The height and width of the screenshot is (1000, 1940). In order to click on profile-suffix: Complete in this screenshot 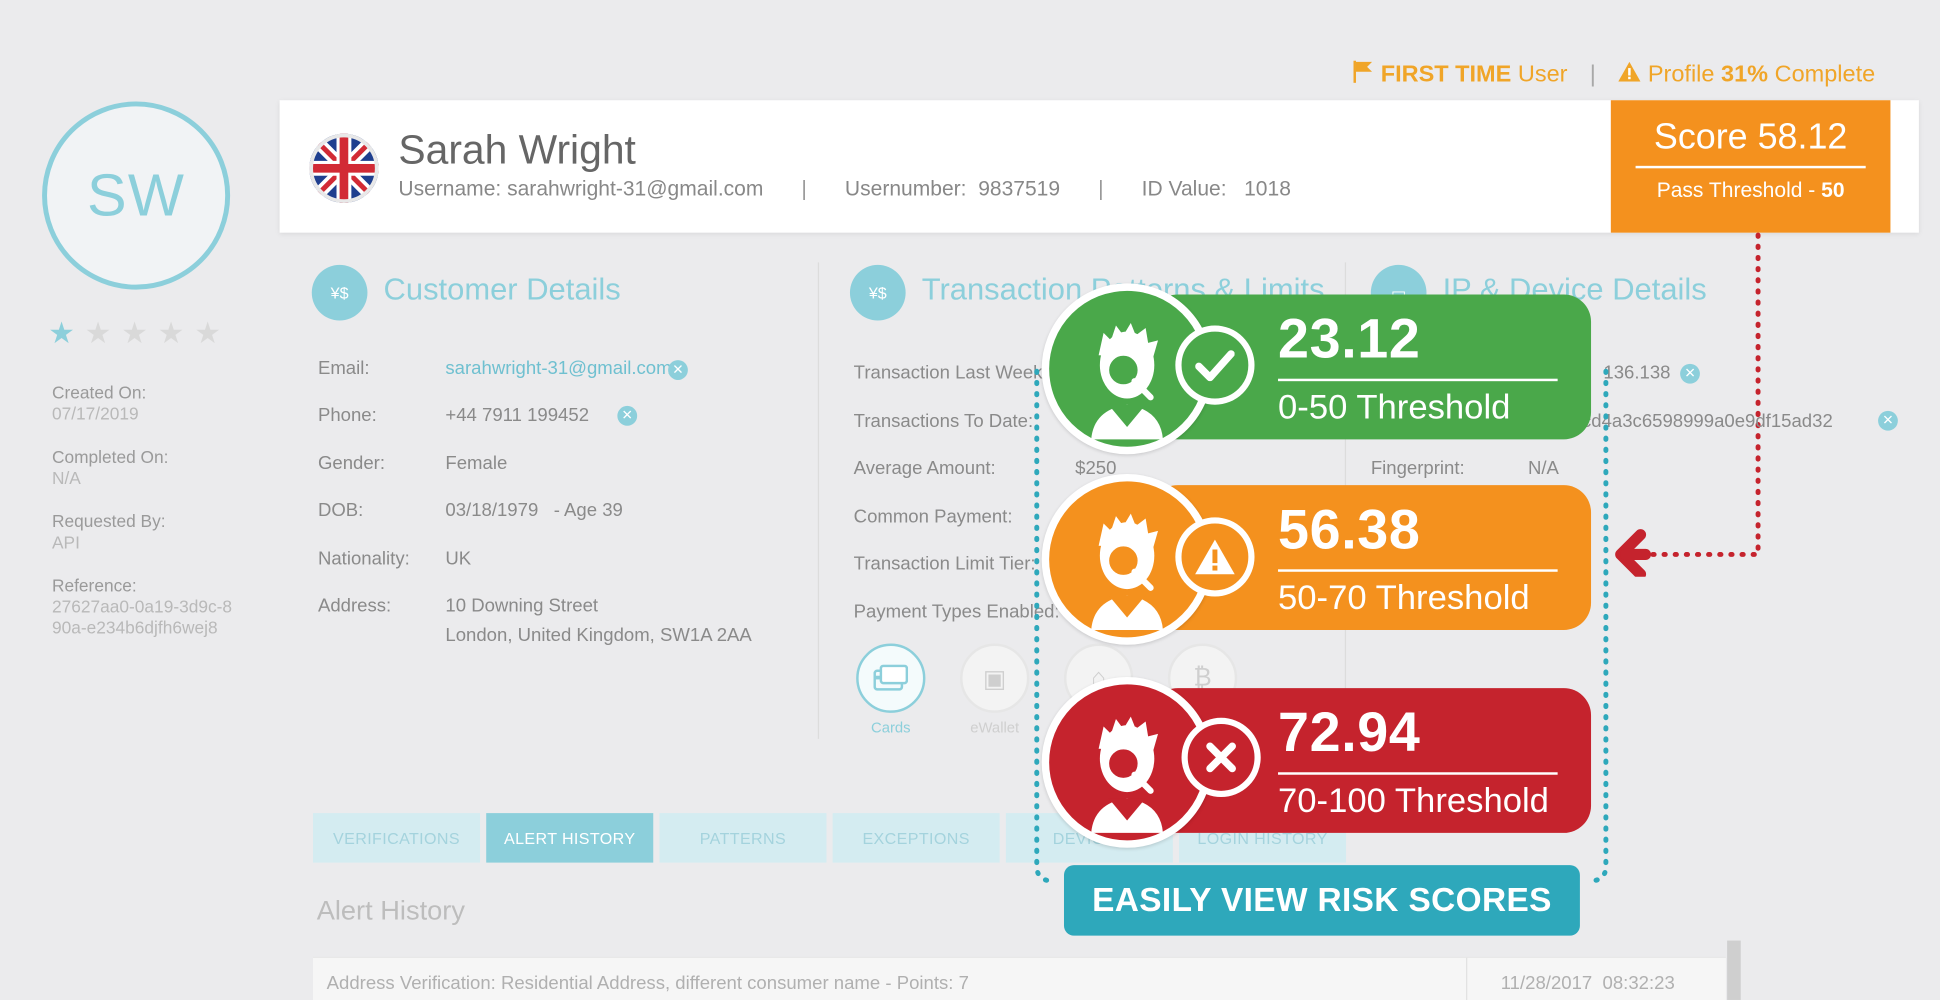, I will do `click(1825, 74)`.